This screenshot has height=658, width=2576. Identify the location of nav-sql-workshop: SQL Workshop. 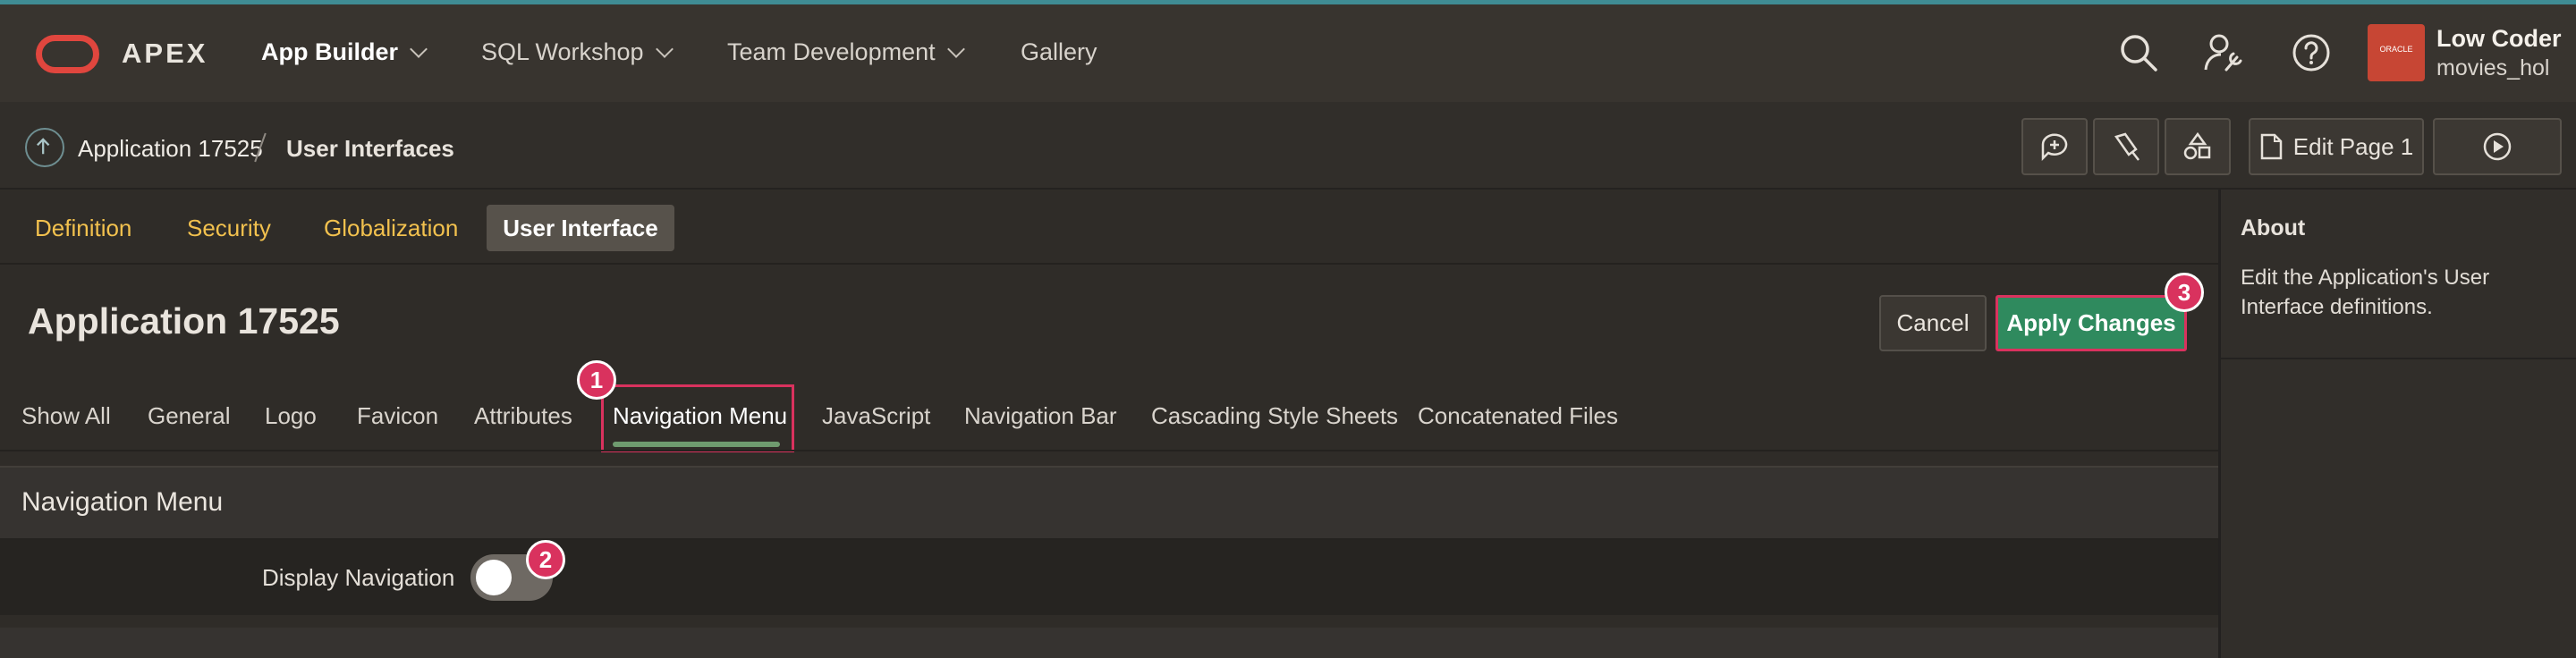
(577, 52).